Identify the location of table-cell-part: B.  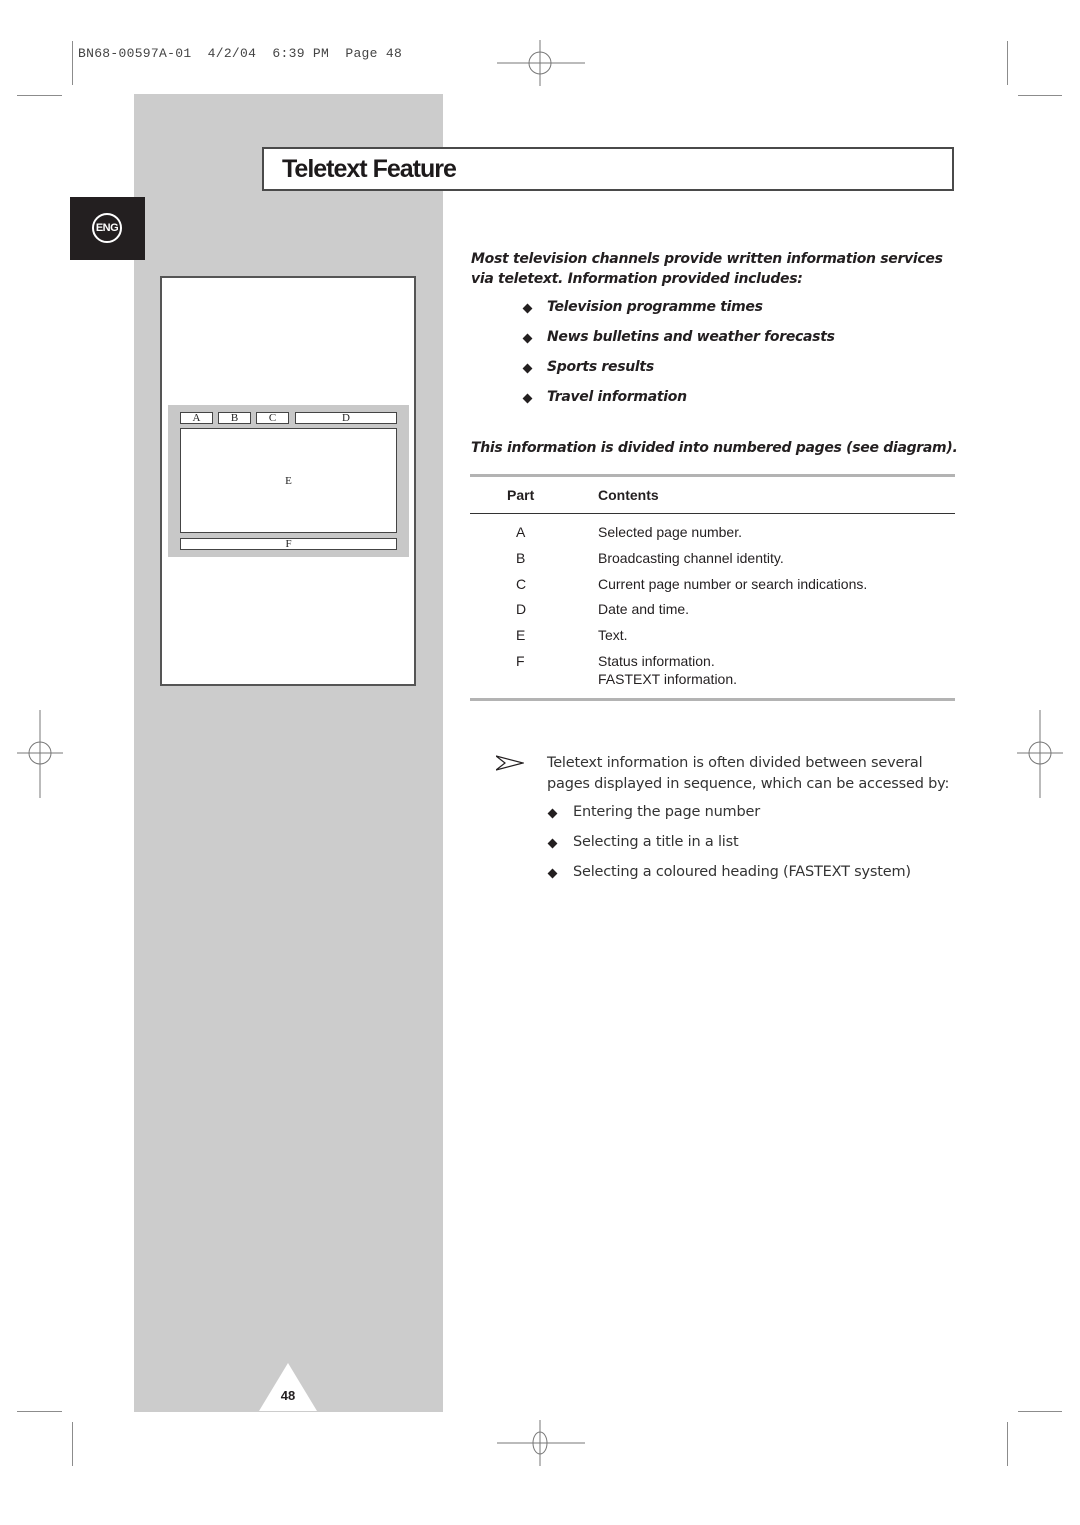
(521, 558).